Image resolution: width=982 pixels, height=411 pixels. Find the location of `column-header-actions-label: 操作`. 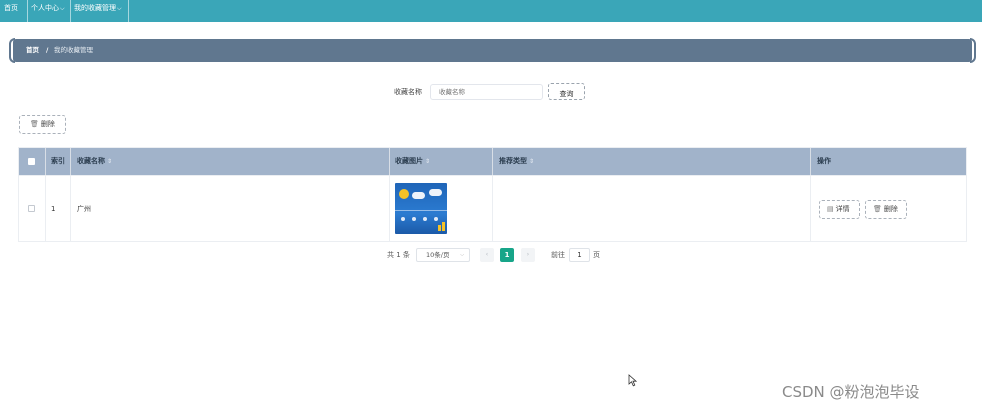

column-header-actions-label: 操作 is located at coordinates (824, 161).